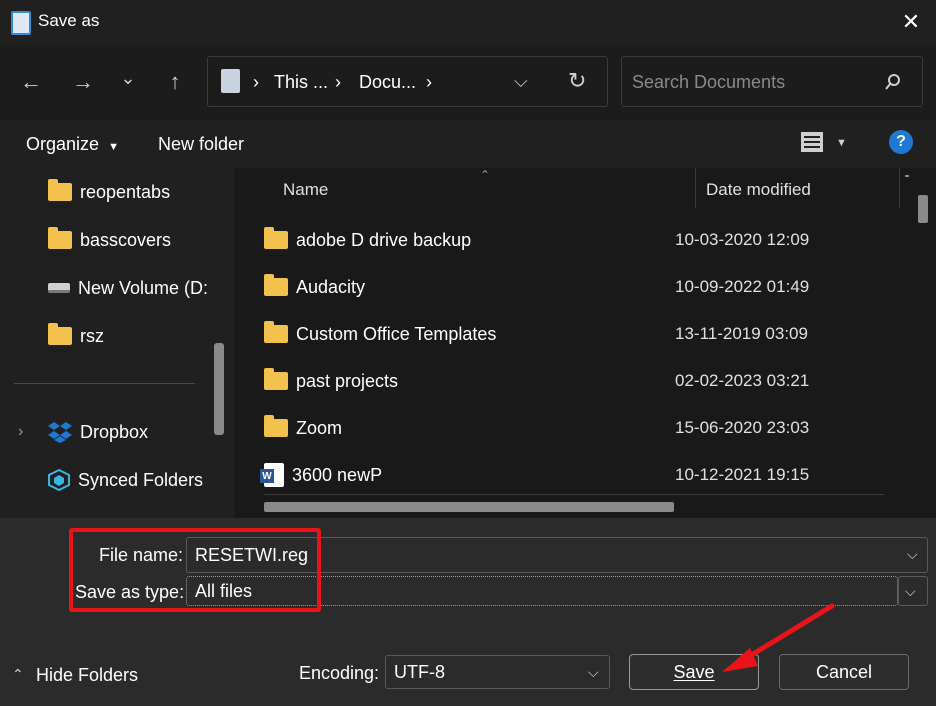  What do you see at coordinates (230, 81) in the screenshot?
I see `document-location-icon` at bounding box center [230, 81].